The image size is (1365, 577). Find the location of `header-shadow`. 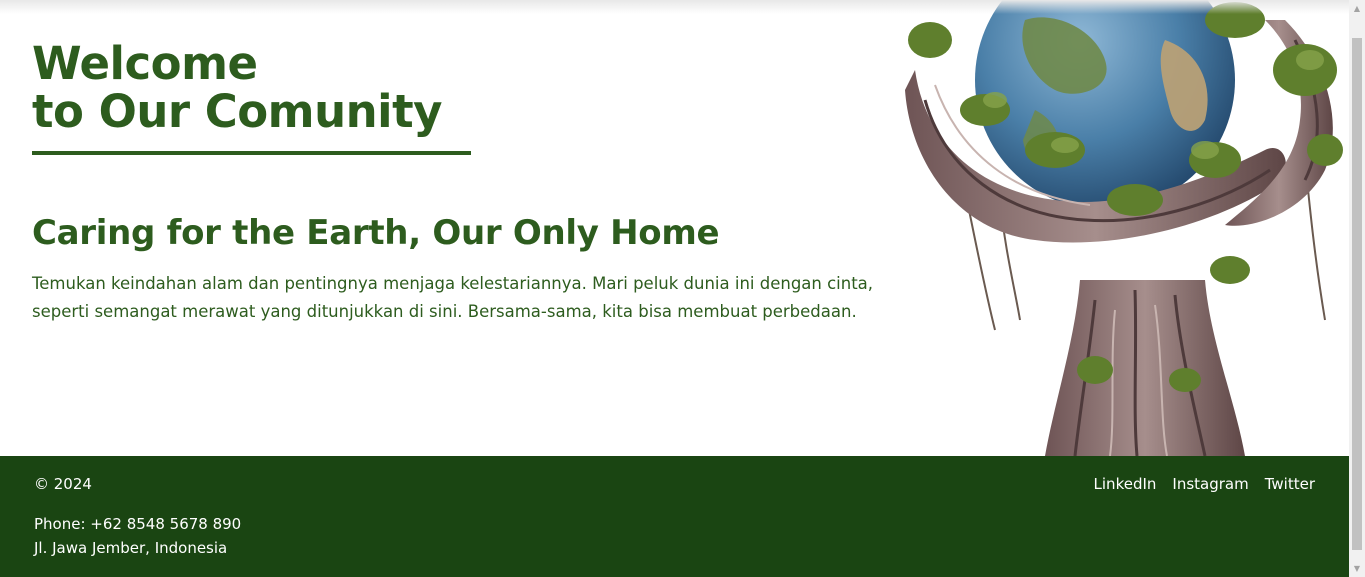

header-shadow is located at coordinates (674, 7).